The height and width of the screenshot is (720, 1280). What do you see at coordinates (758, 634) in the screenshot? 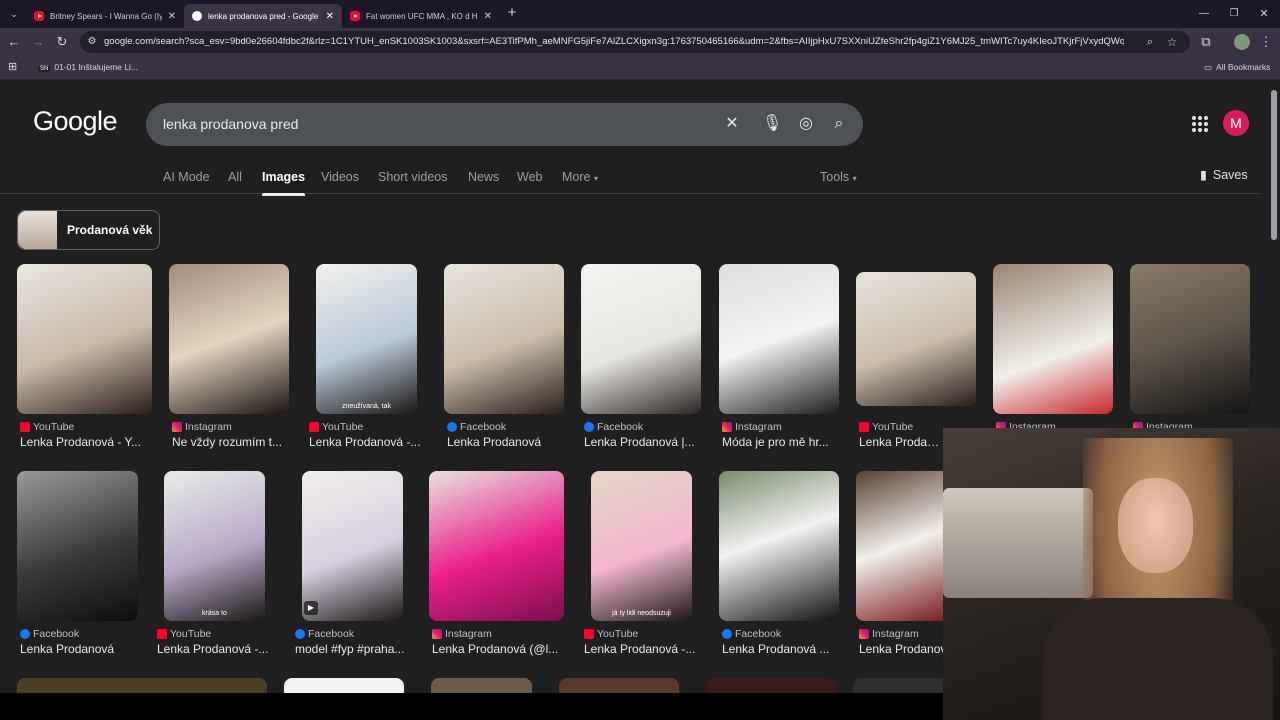
I see `result-source-label: Facebook` at bounding box center [758, 634].